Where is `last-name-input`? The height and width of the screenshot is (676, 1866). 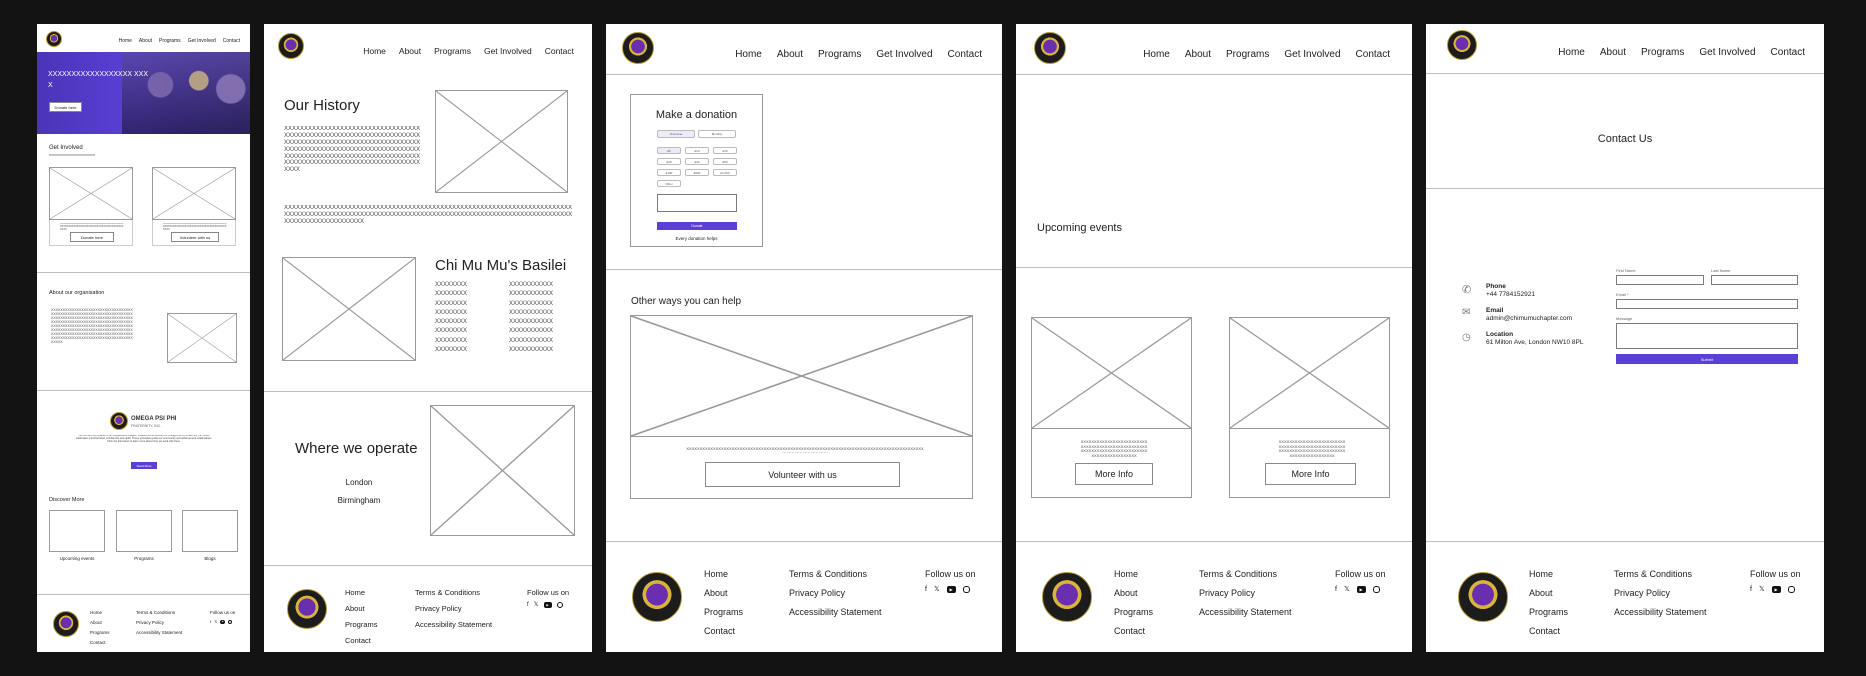 last-name-input is located at coordinates (1754, 280).